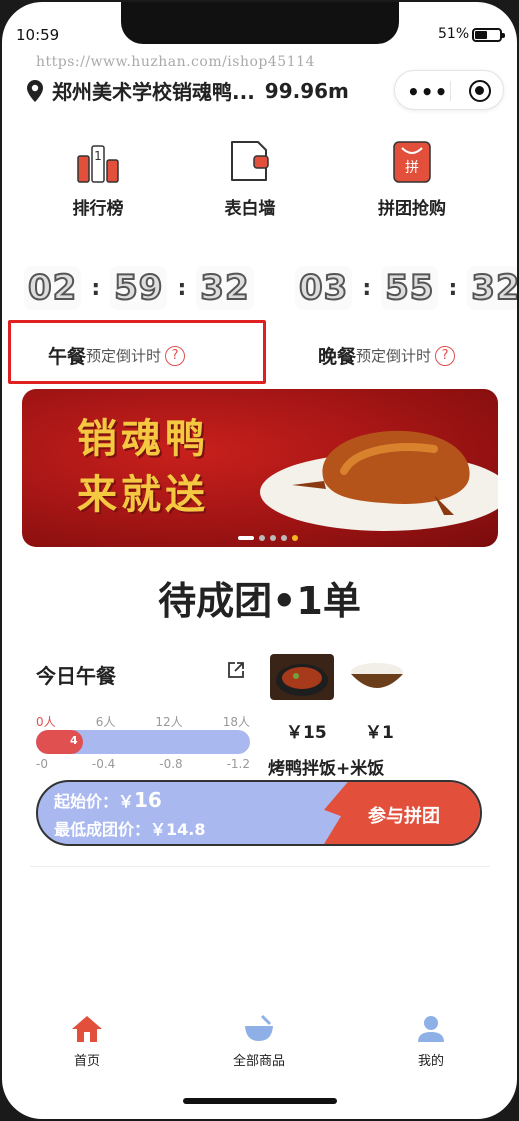  Describe the element at coordinates (259, 601) in the screenshot. I see `pending-groups: 待成团•1单` at that location.